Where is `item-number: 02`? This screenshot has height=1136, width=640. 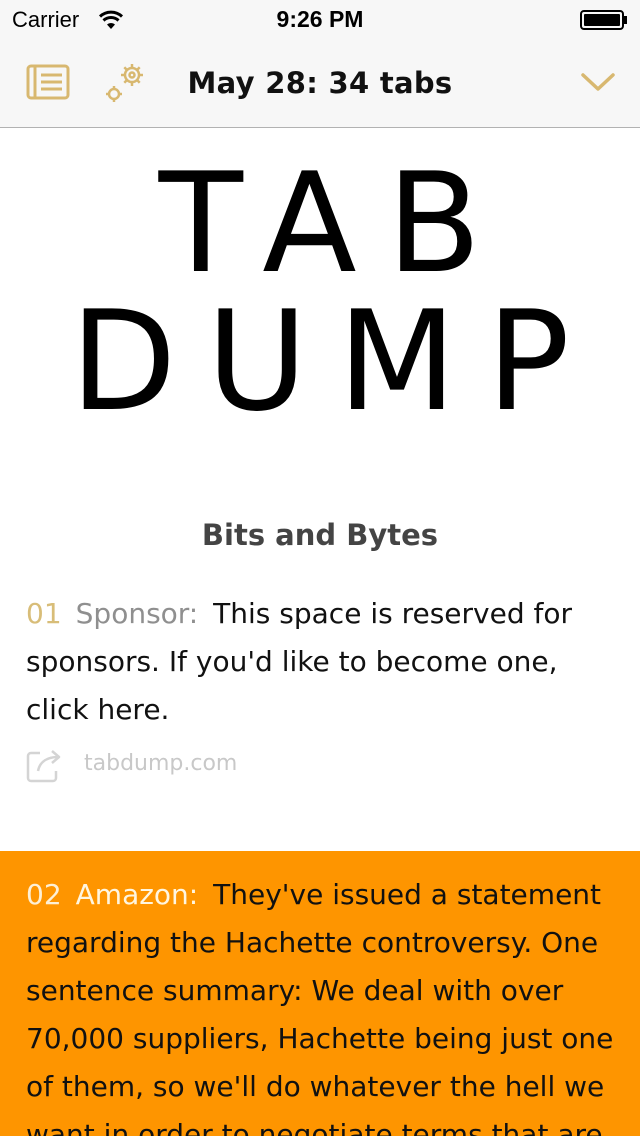
item-number: 02 is located at coordinates (44, 894).